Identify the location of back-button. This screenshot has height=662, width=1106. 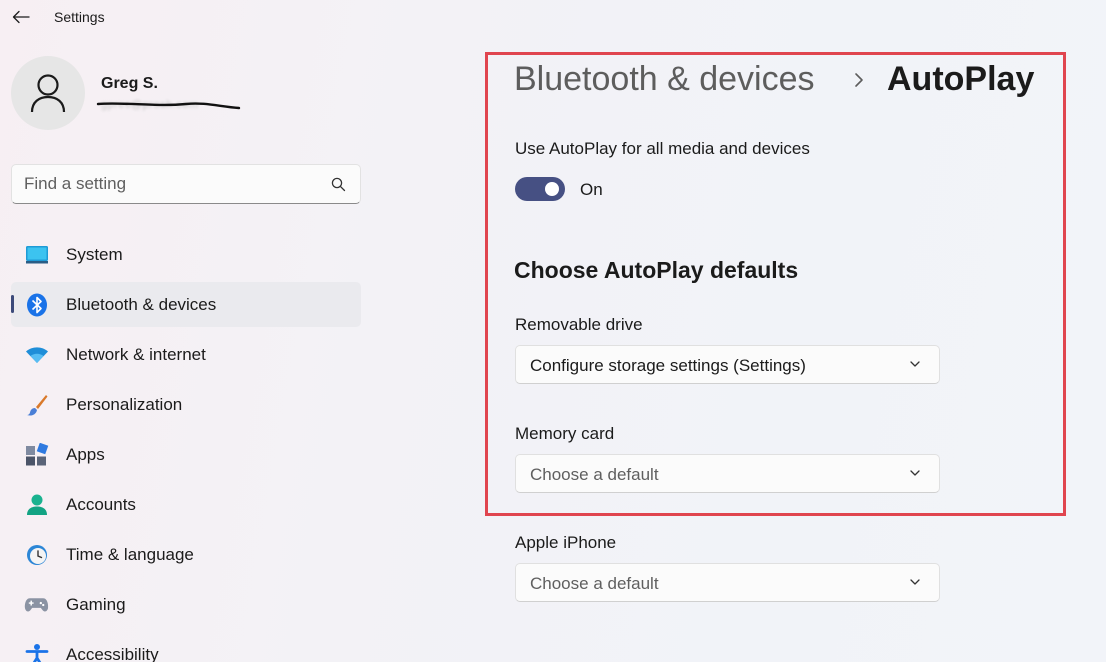
(21, 17).